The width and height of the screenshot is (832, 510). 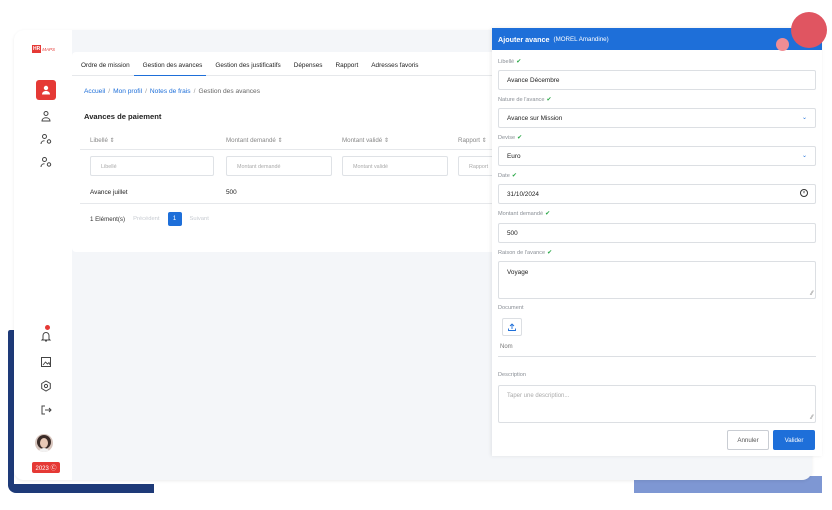 What do you see at coordinates (81, 488) in the screenshot?
I see `decorative-frame-bottom` at bounding box center [81, 488].